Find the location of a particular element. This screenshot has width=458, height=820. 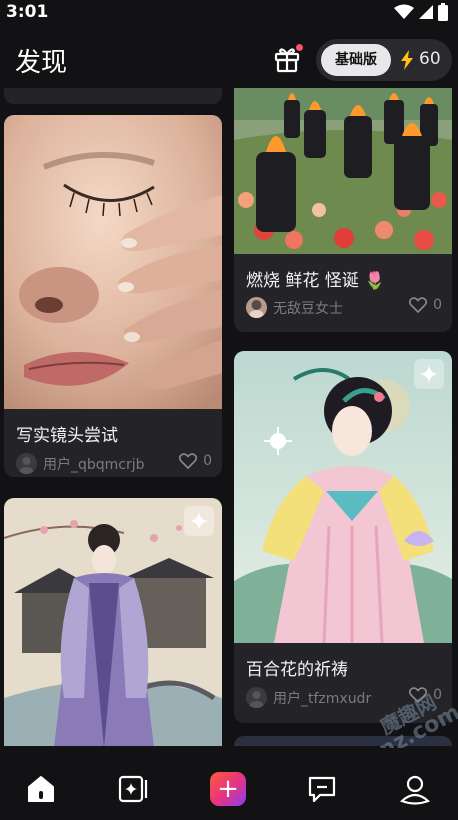

nav-gallery is located at coordinates (133, 789).